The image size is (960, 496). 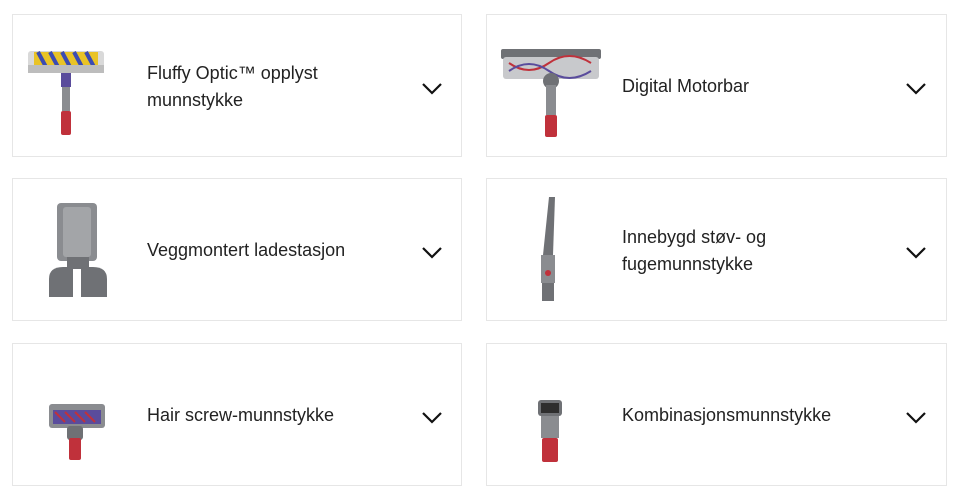 What do you see at coordinates (694, 250) in the screenshot?
I see `accessory-label: Innebygd støv- og fugemunnstykke` at bounding box center [694, 250].